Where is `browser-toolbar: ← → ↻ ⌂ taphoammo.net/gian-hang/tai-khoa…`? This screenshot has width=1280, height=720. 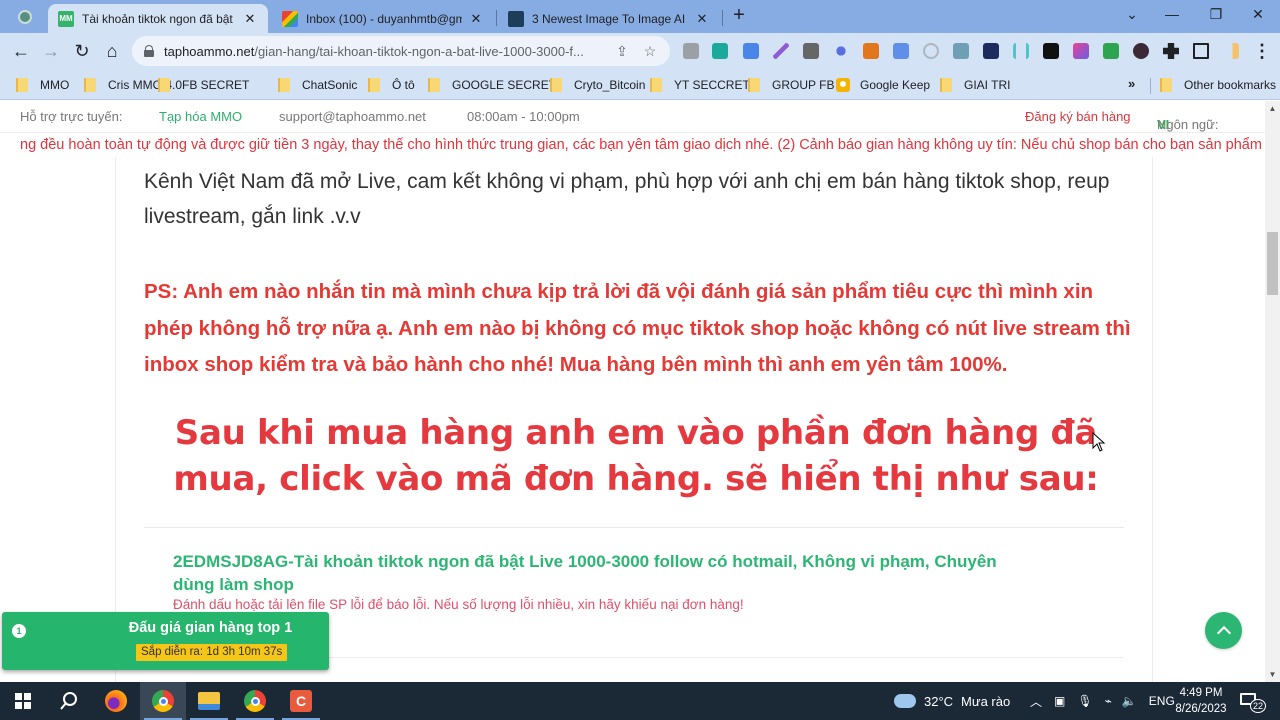
browser-toolbar: ← → ↻ ⌂ taphoammo.net/gian-hang/tai-khoa… is located at coordinates (640, 51).